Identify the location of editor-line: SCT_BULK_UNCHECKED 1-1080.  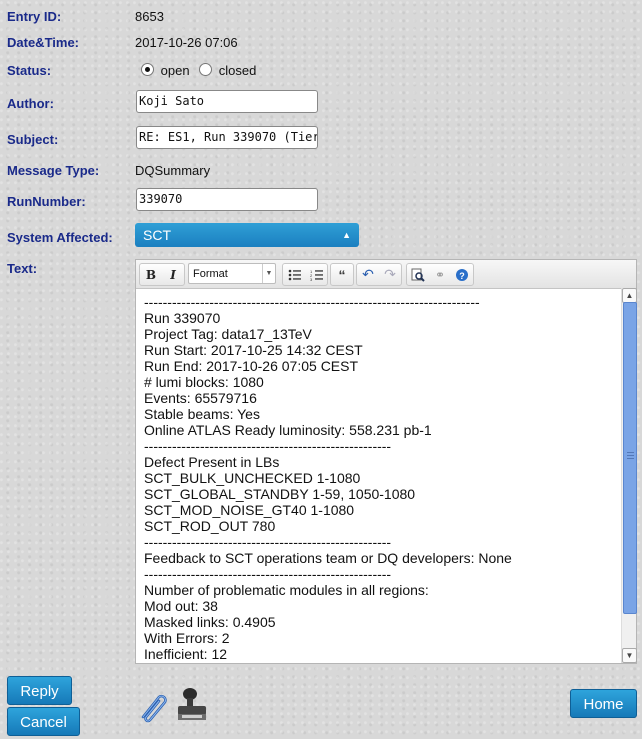
(252, 478).